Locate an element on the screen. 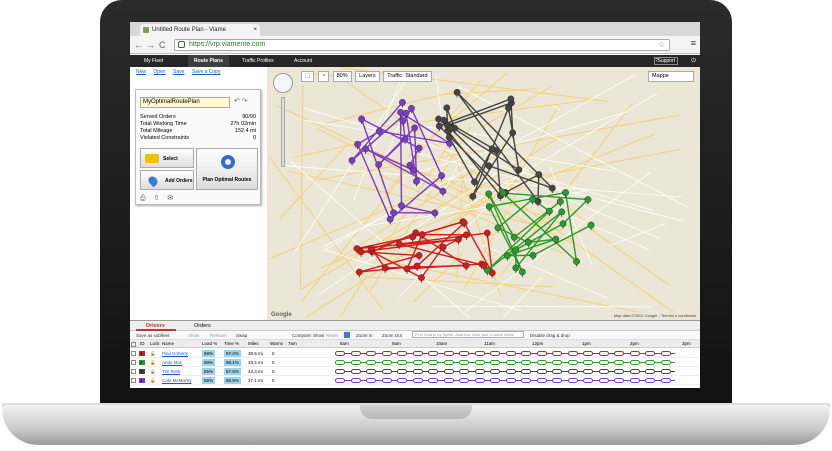 The height and width of the screenshot is (451, 832). save-link: Save is located at coordinates (178, 72).